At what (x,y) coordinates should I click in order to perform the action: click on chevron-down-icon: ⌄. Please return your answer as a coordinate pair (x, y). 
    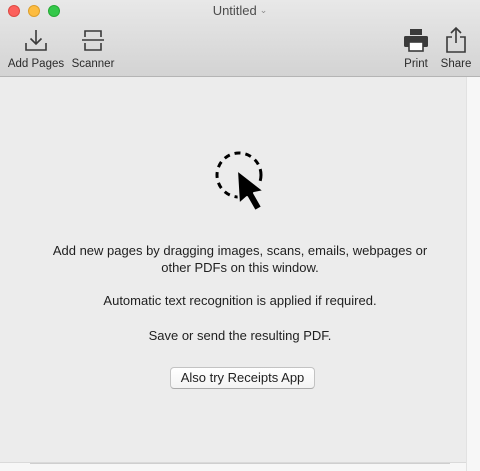
    Looking at the image, I should click on (263, 10).